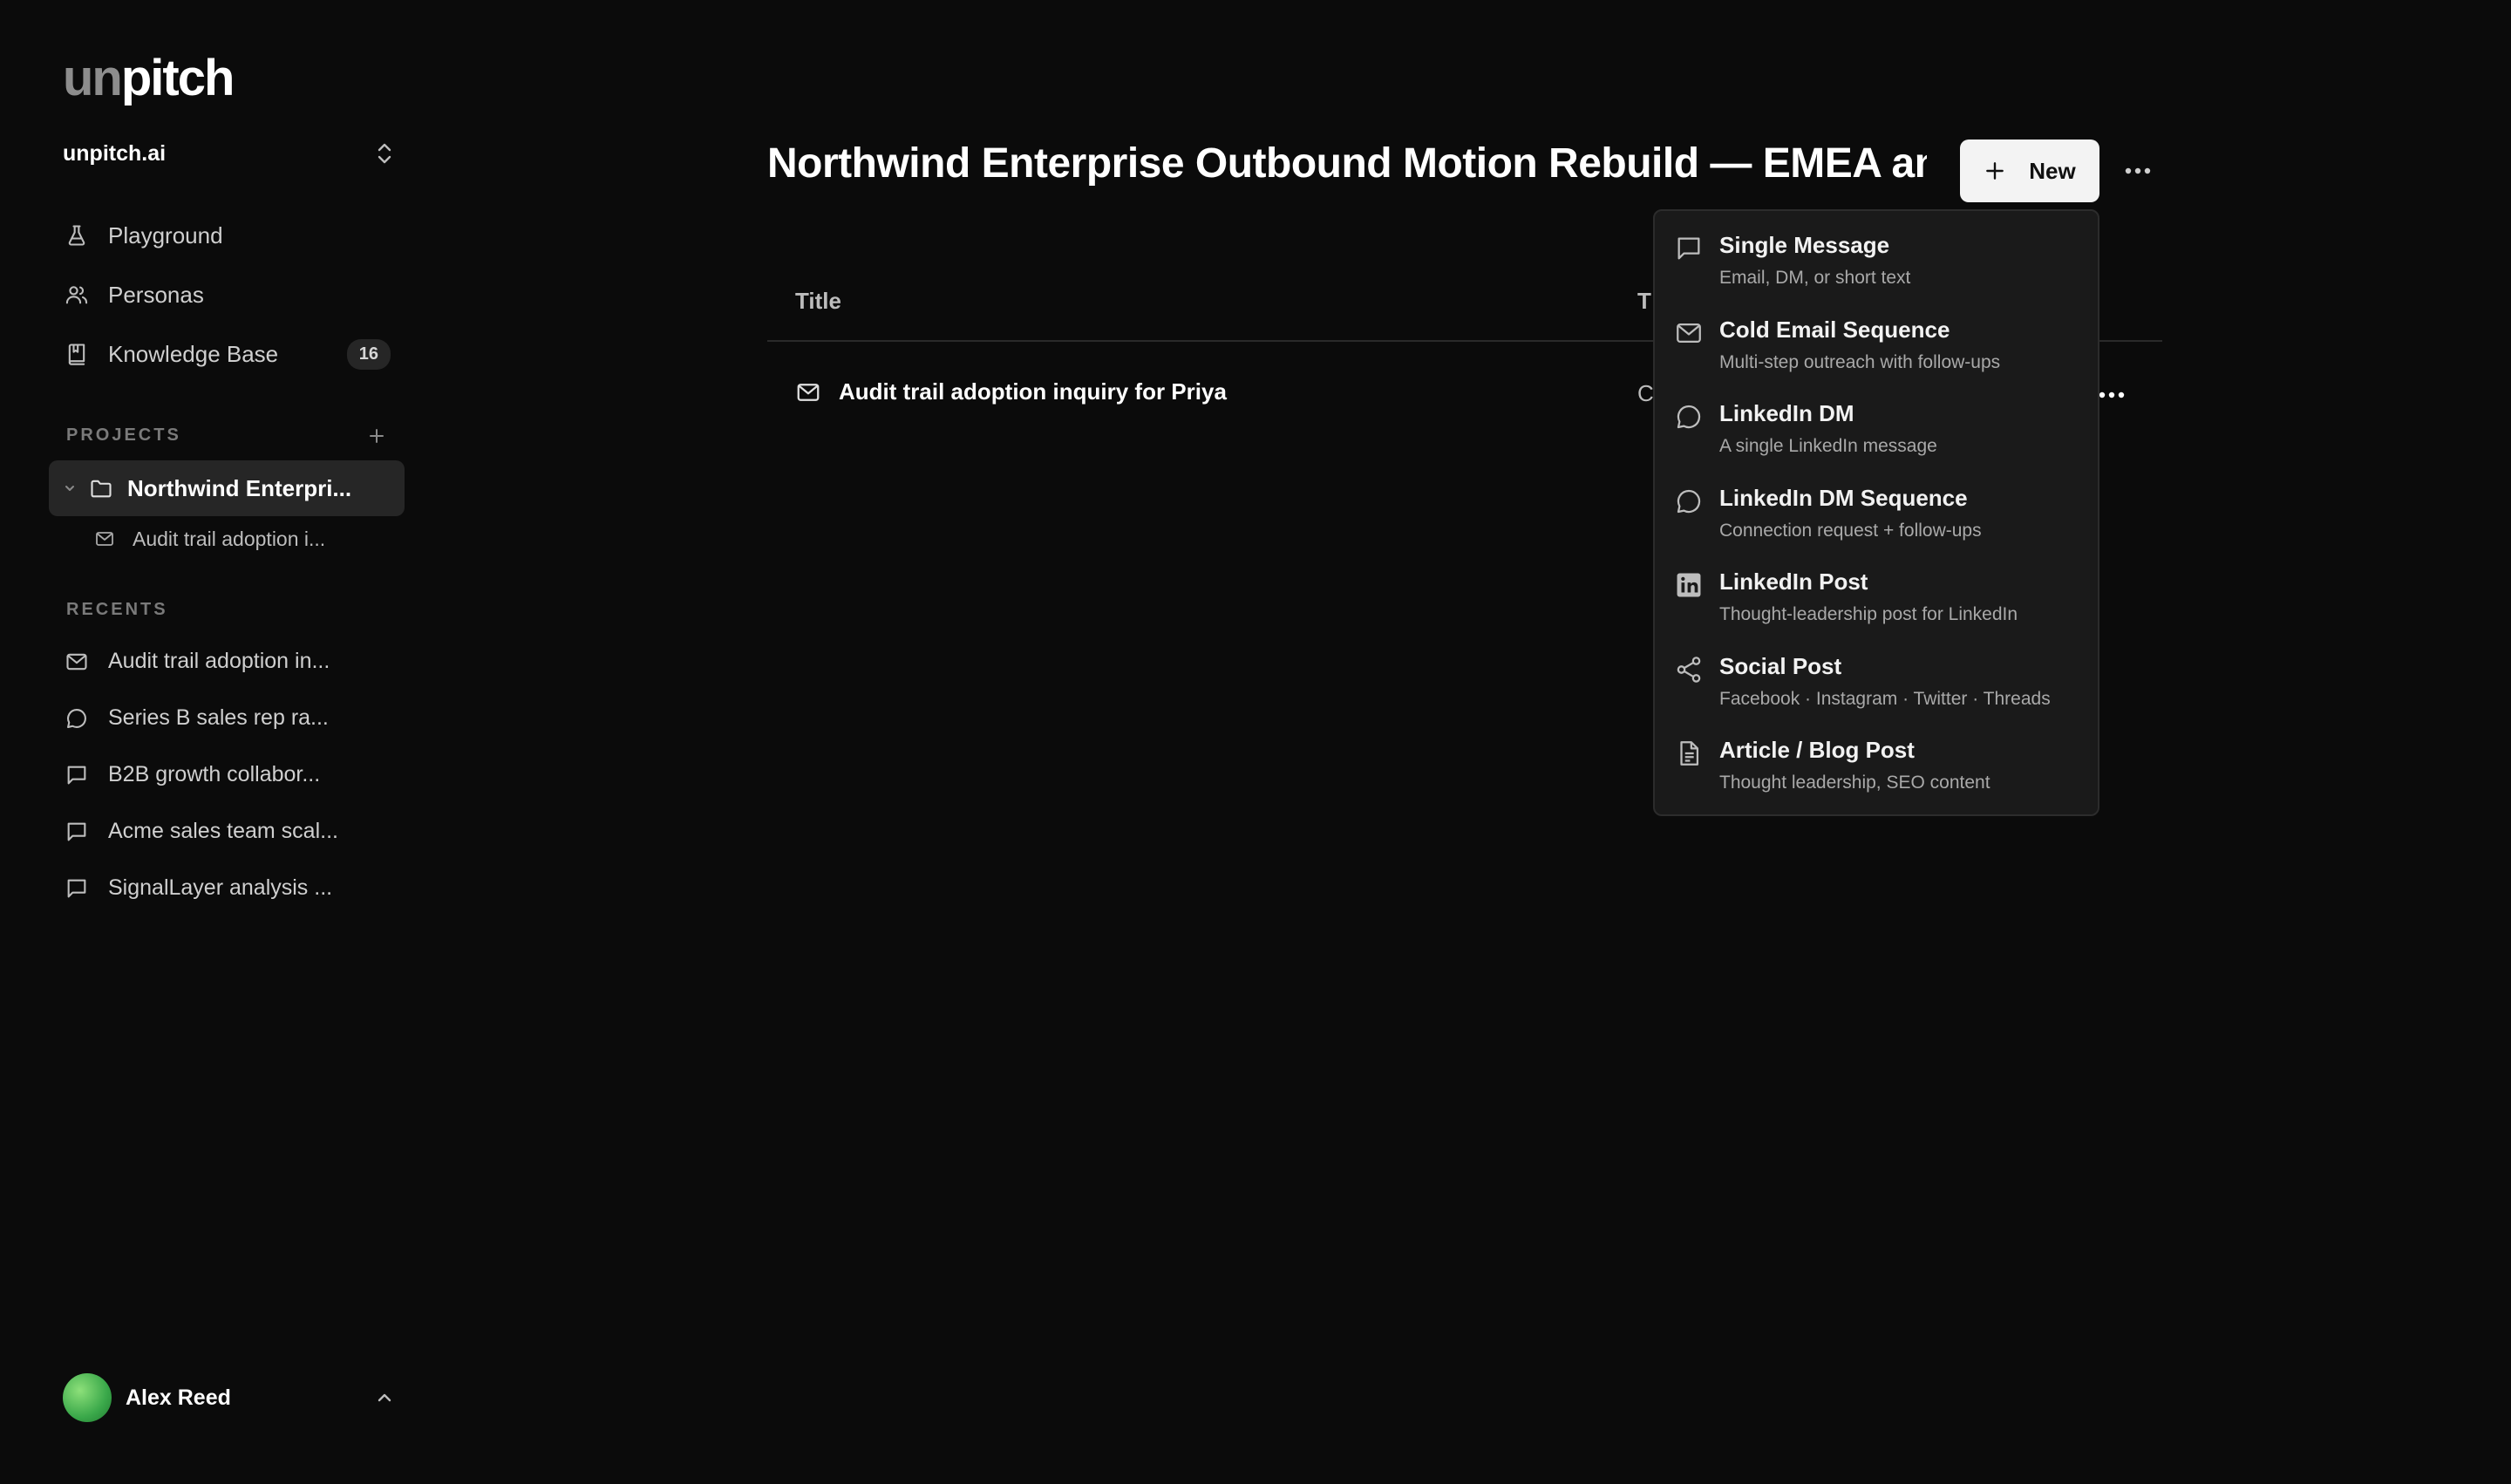  What do you see at coordinates (165, 234) in the screenshot?
I see `nav-item-label: Playground` at bounding box center [165, 234].